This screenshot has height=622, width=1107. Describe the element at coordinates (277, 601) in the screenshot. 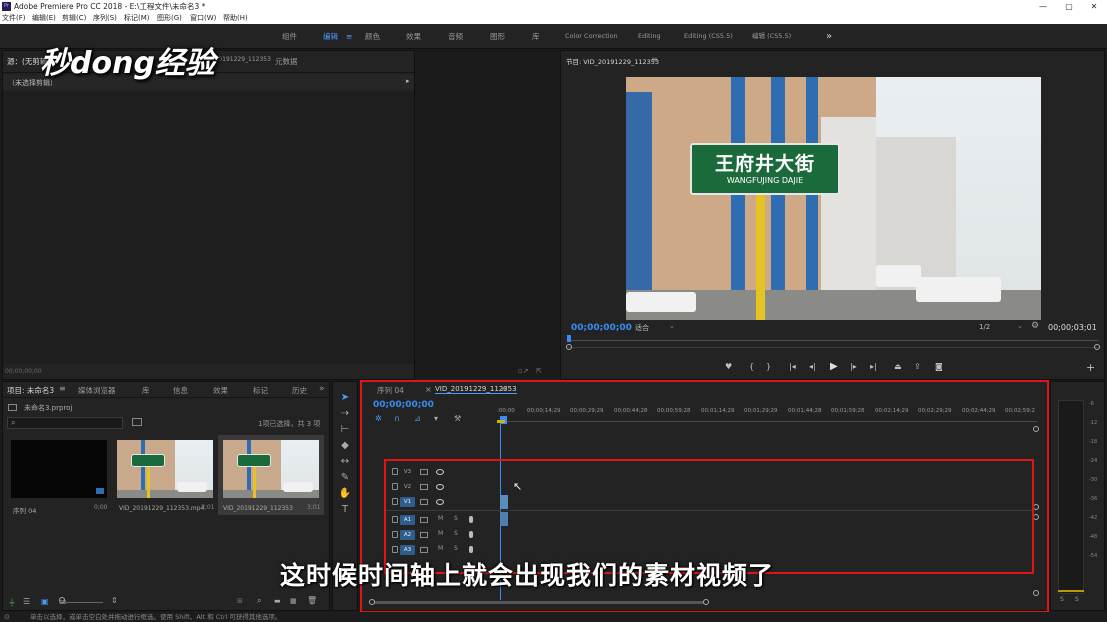

I see `new-bin-icon: ▬` at that location.